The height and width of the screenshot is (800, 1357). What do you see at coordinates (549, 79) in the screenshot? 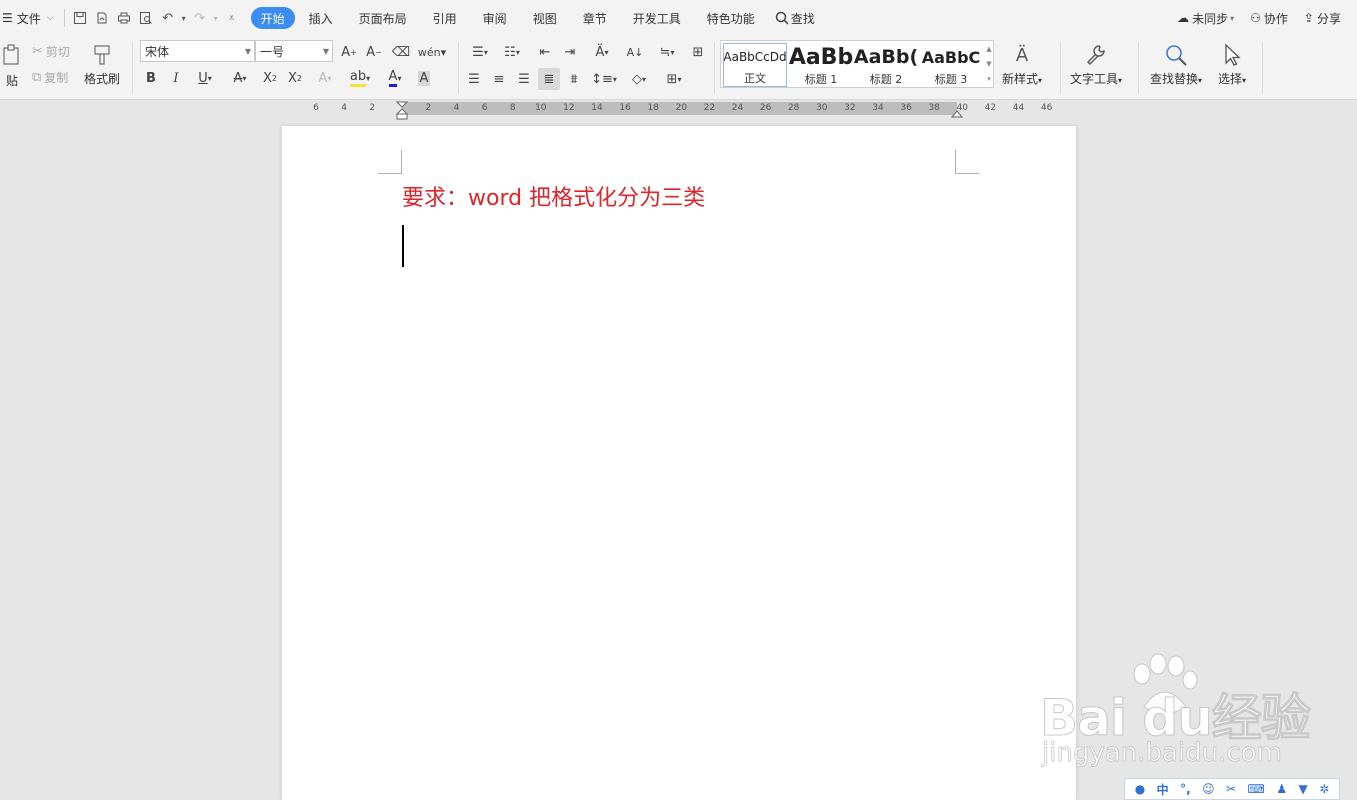
I see `justify-icon: ≣` at bounding box center [549, 79].